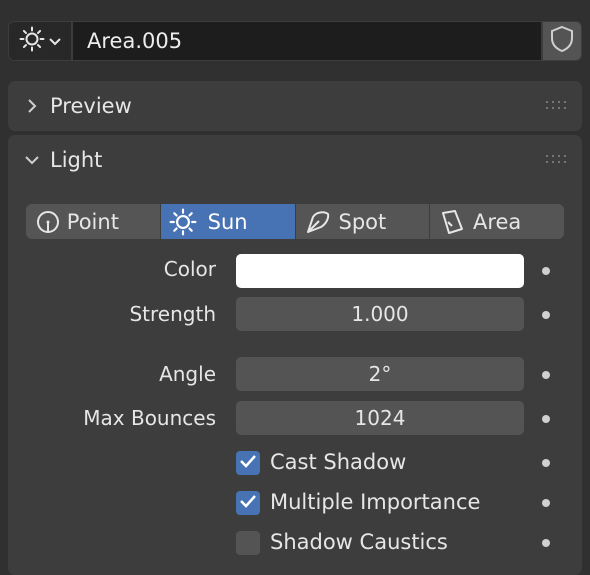 Image resolution: width=590 pixels, height=575 pixels. What do you see at coordinates (452, 222) in the screenshot?
I see `area-light-icon` at bounding box center [452, 222].